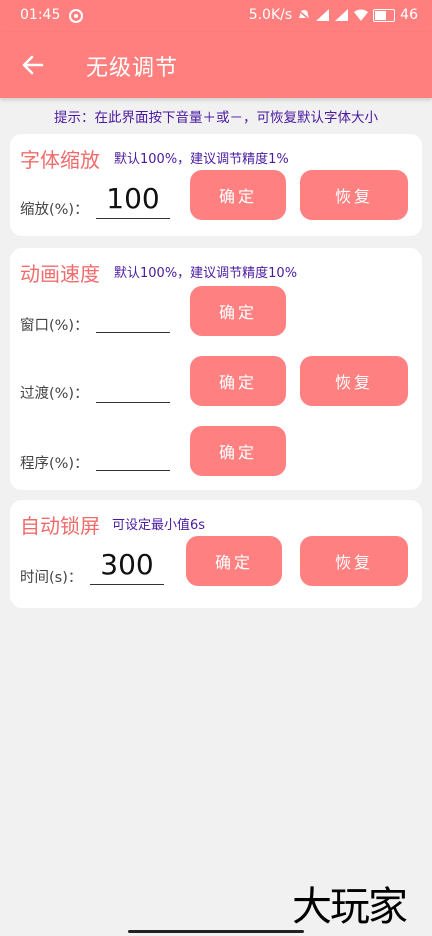 The height and width of the screenshot is (936, 432). What do you see at coordinates (361, 15) in the screenshot?
I see `wifi-icon` at bounding box center [361, 15].